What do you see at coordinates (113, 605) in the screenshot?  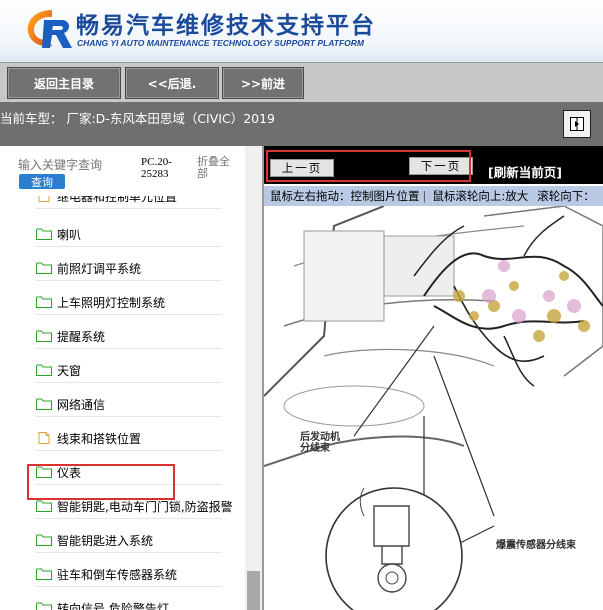 I see `tree-item-label: 转向信号 危险警告灯` at bounding box center [113, 605].